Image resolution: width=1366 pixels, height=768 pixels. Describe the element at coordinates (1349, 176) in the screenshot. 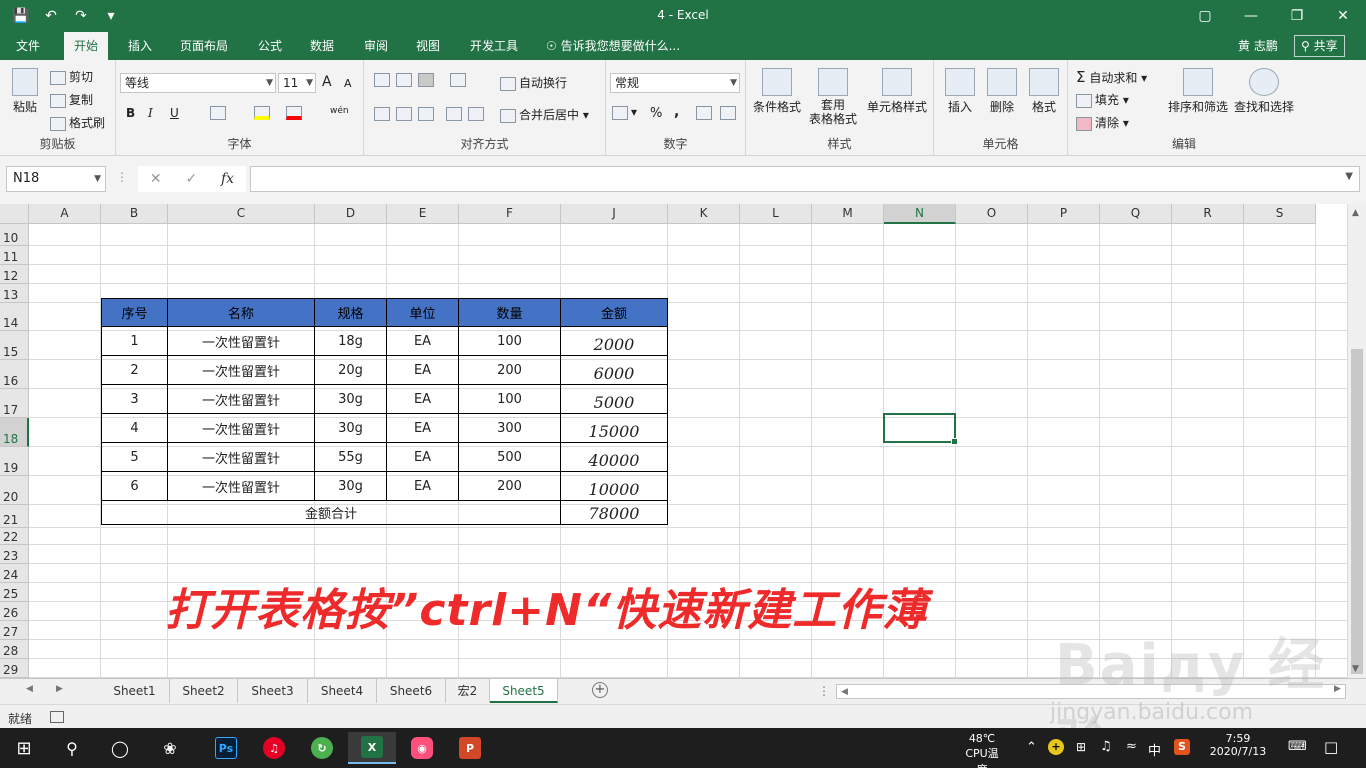

I see `expand-formula-icon: ▼` at that location.